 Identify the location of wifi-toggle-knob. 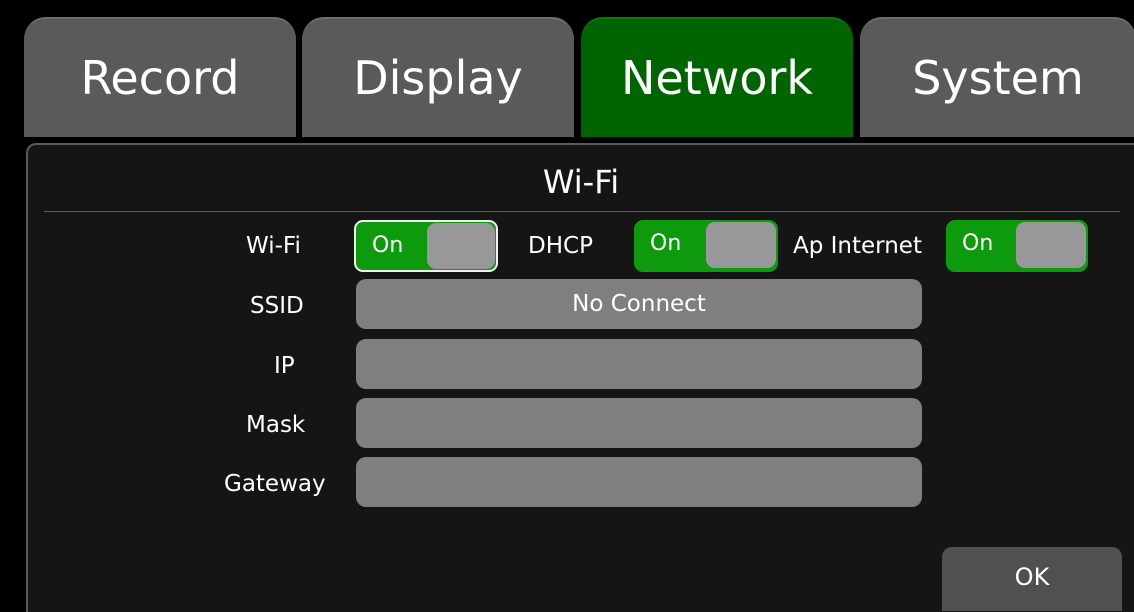
(461, 246).